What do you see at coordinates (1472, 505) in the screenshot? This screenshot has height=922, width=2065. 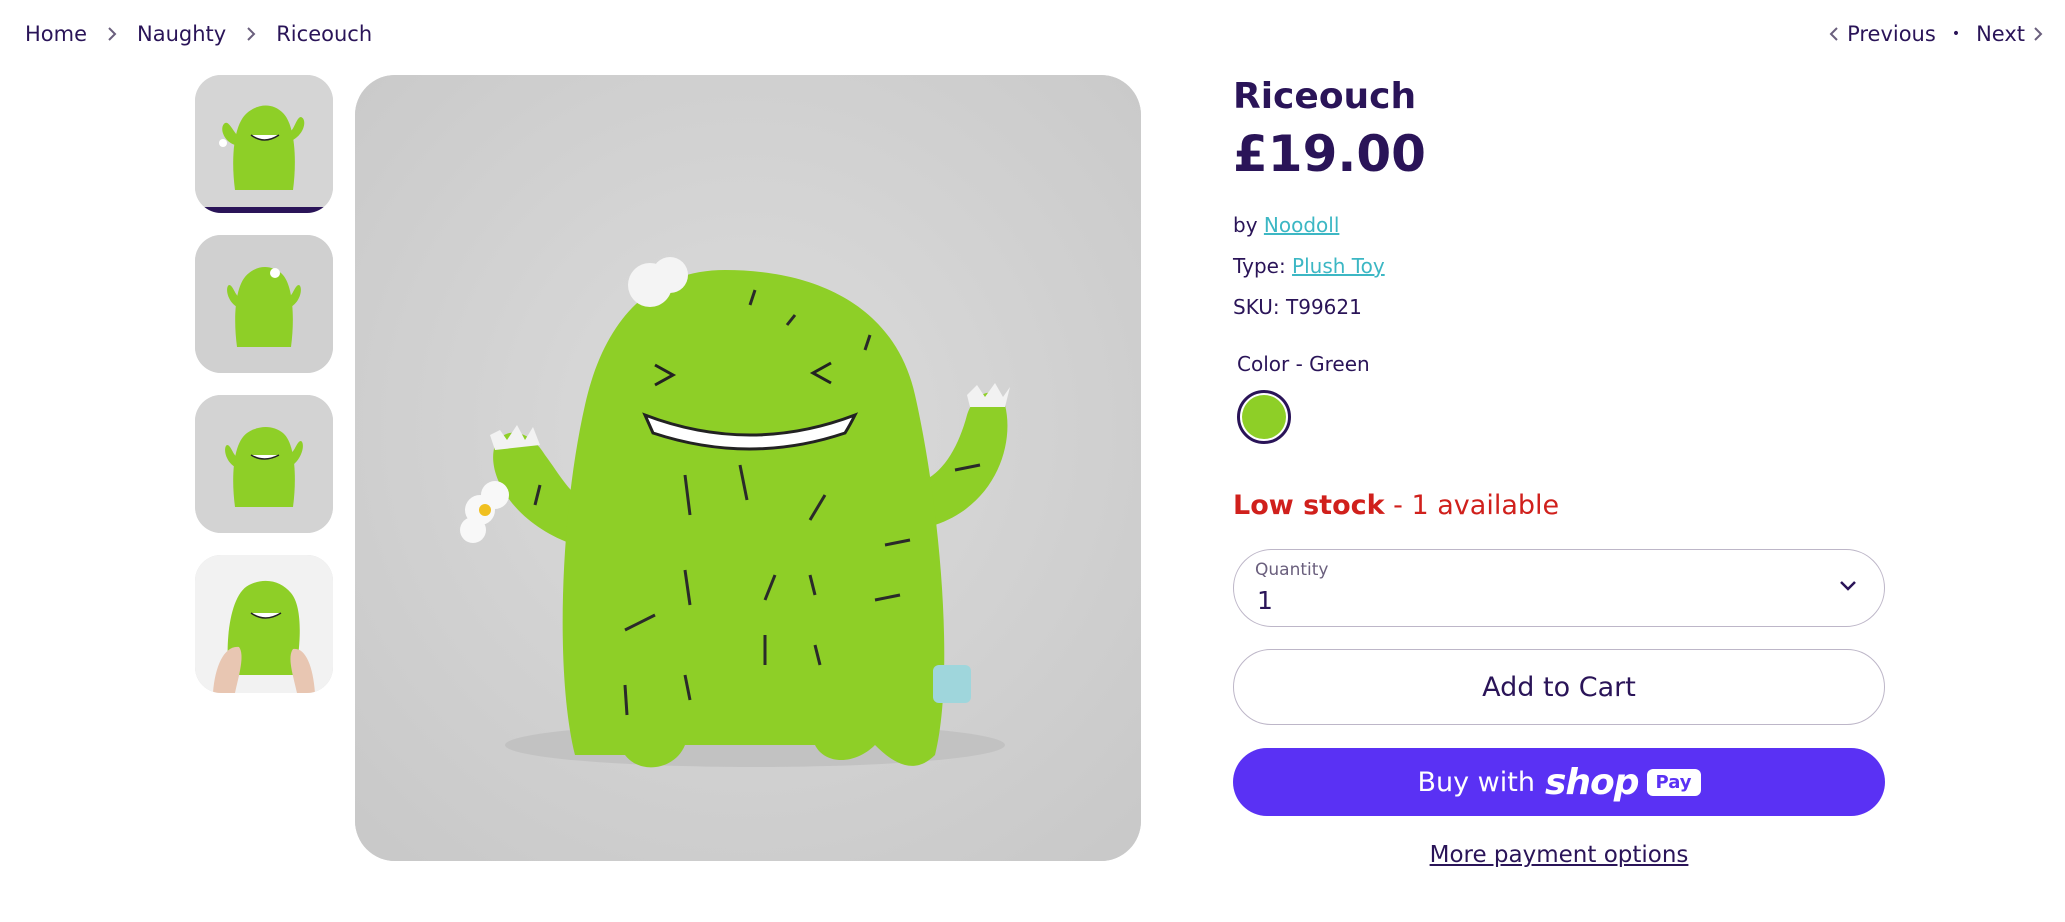 I see `stock-count: - 1 available` at bounding box center [1472, 505].